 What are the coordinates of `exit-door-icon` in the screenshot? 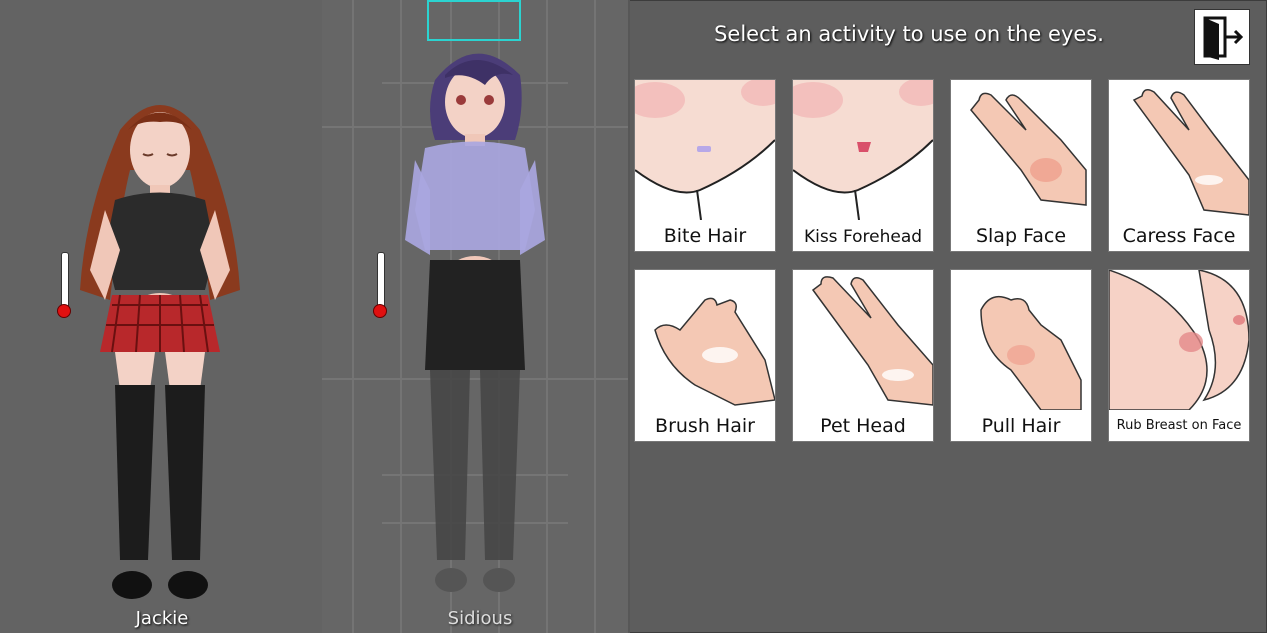 It's located at (1223, 38).